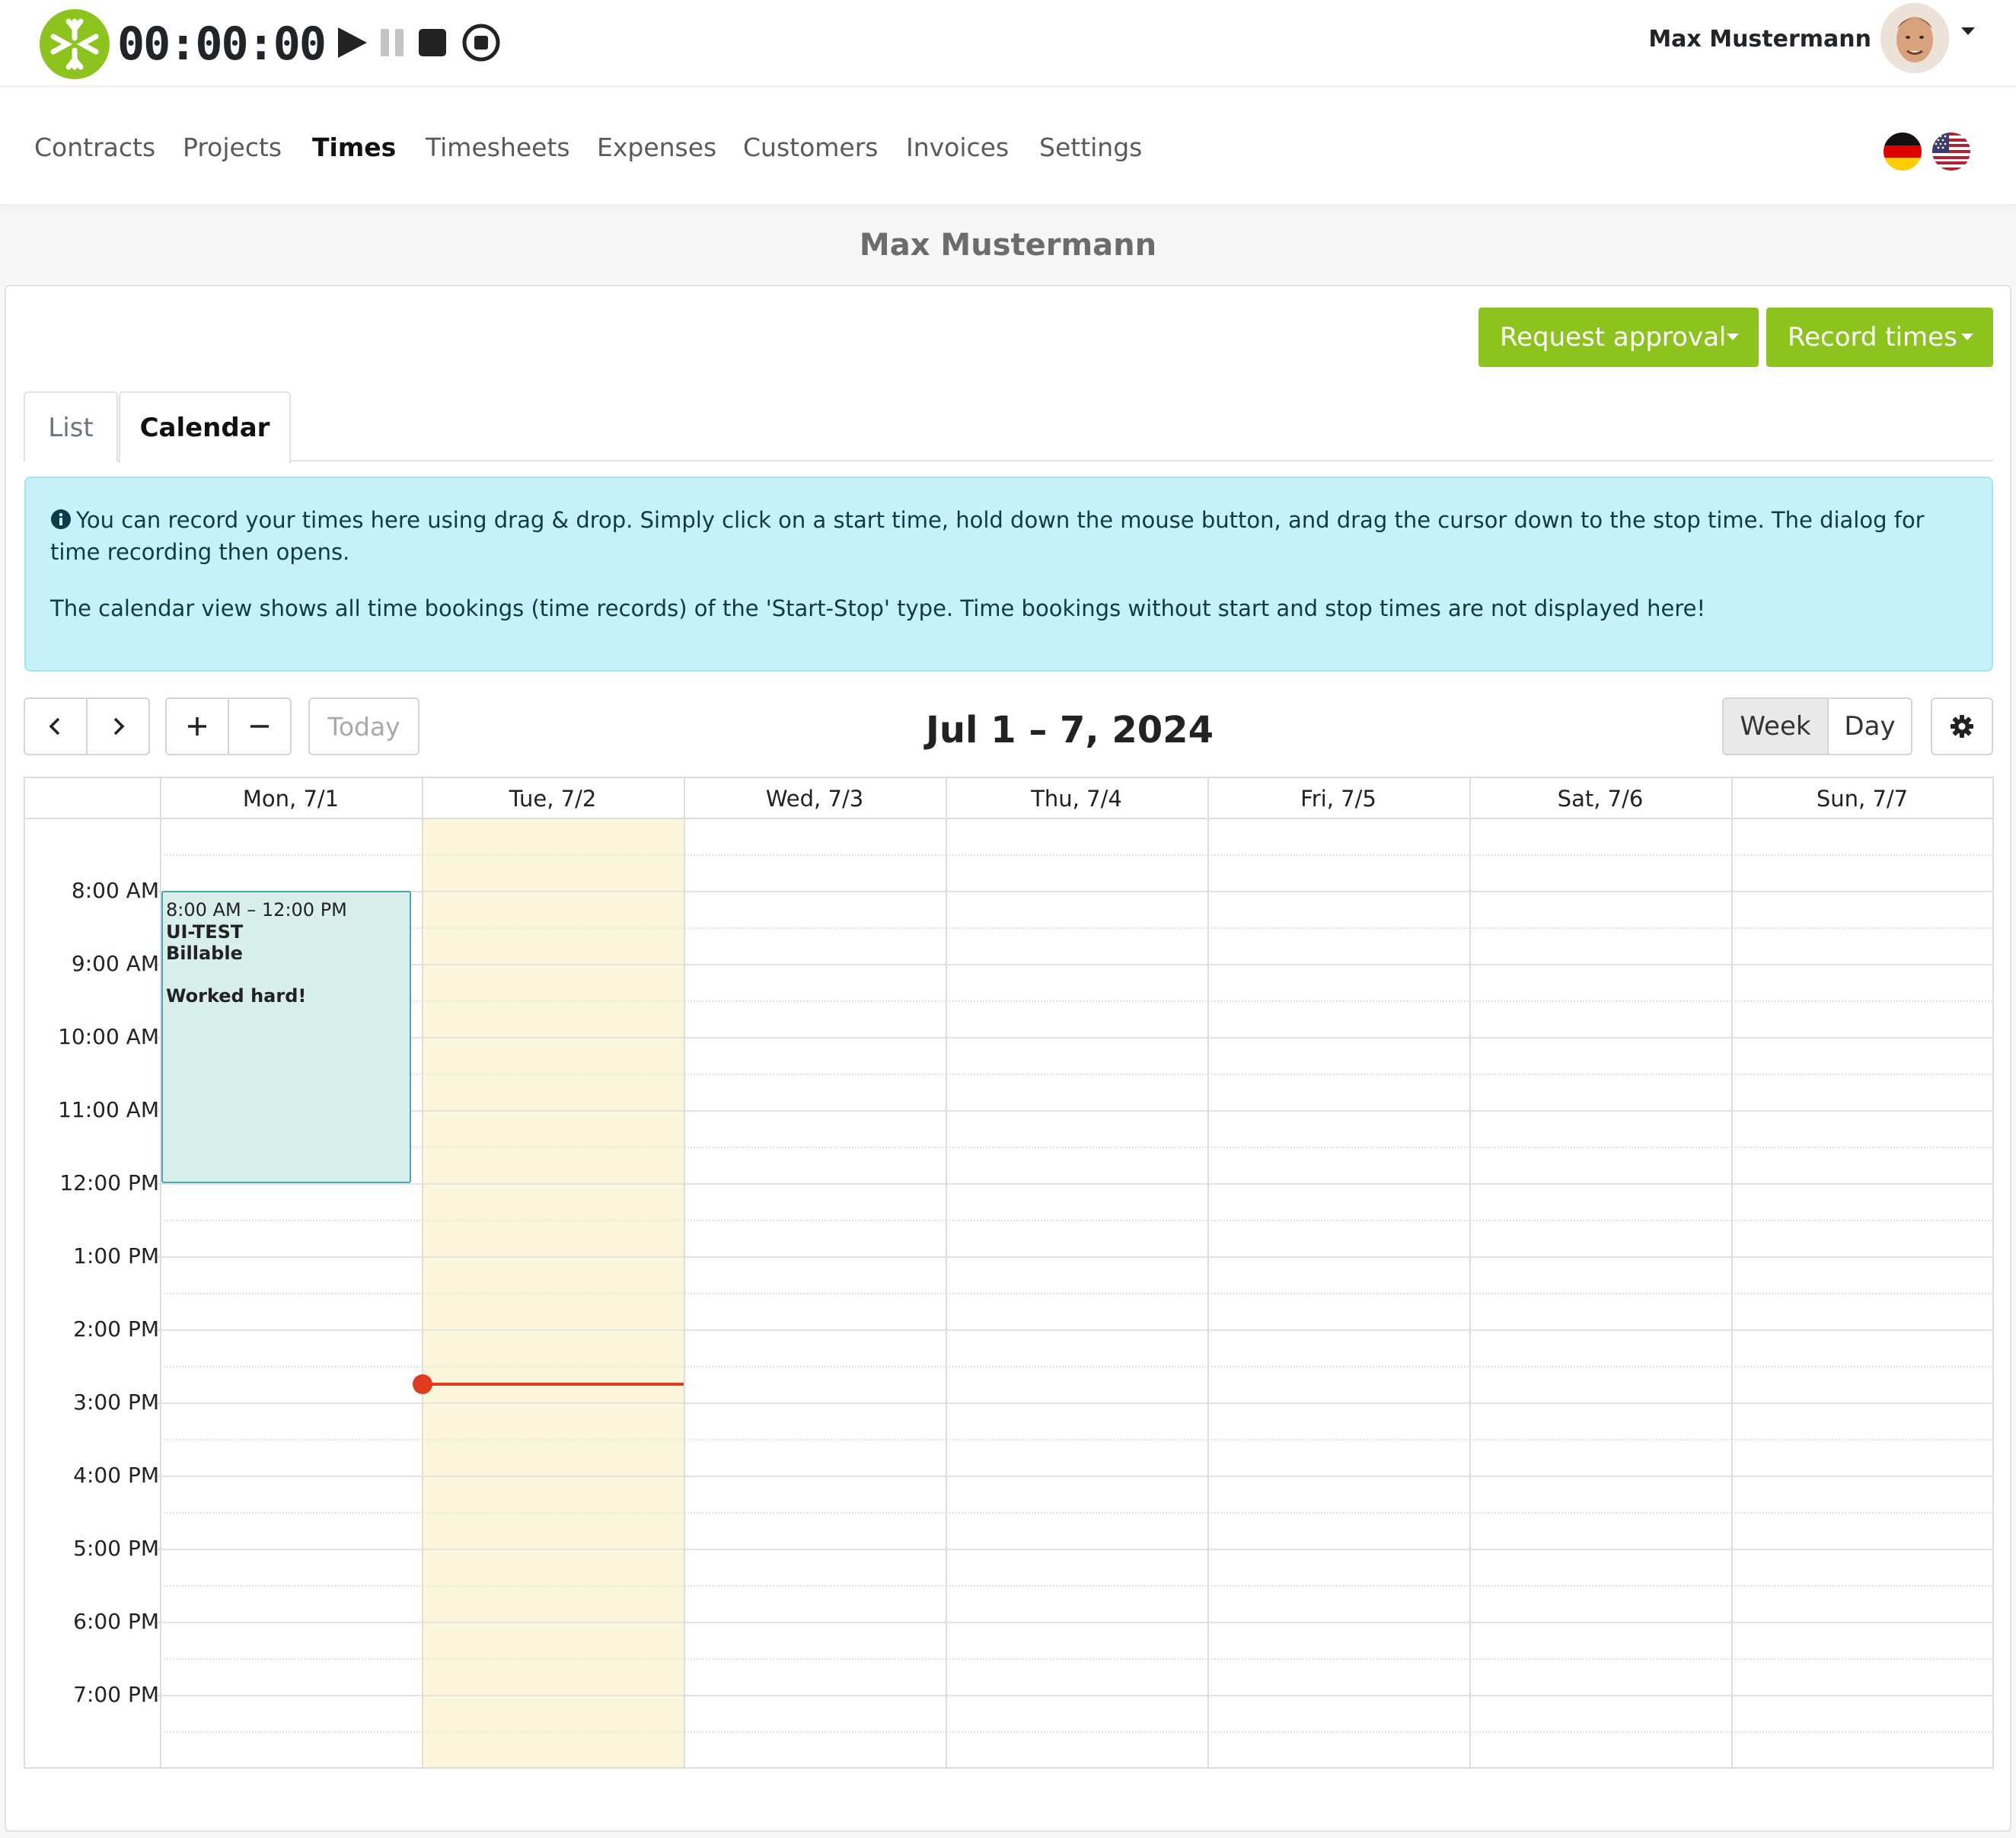 This screenshot has height=1838, width=2016. I want to click on tab-calendar: Calendar, so click(205, 427).